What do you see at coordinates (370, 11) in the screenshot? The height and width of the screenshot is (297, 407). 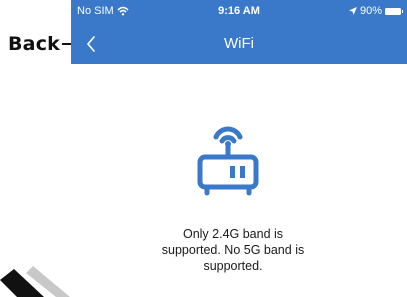 I see `battery-percent: 90%` at bounding box center [370, 11].